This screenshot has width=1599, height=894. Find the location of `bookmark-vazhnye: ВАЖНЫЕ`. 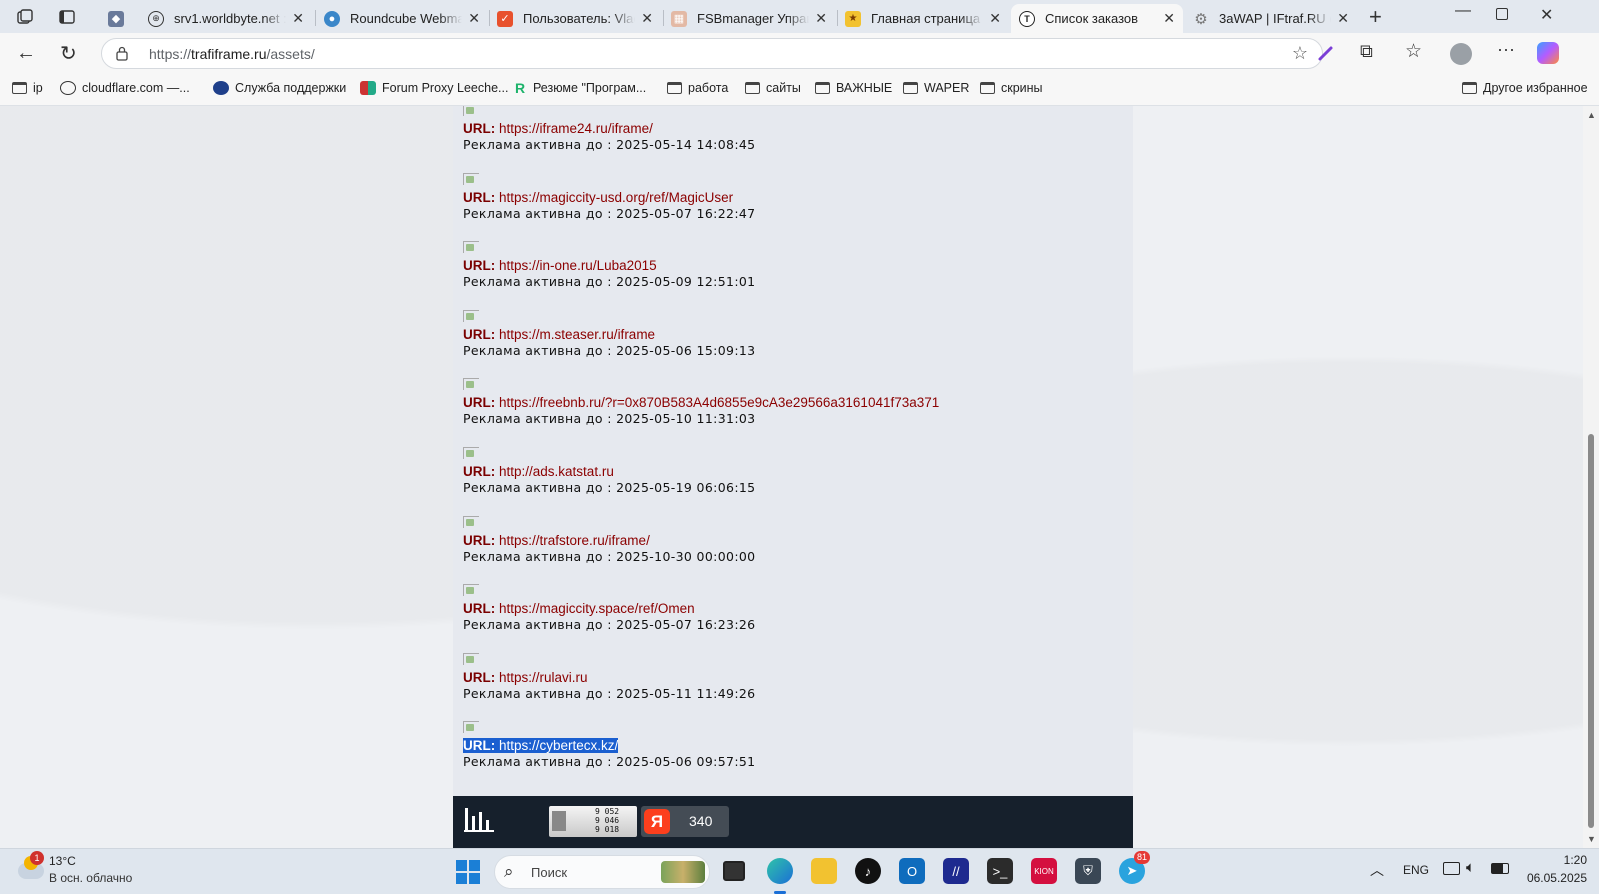

bookmark-vazhnye: ВАЖНЫЕ is located at coordinates (853, 88).